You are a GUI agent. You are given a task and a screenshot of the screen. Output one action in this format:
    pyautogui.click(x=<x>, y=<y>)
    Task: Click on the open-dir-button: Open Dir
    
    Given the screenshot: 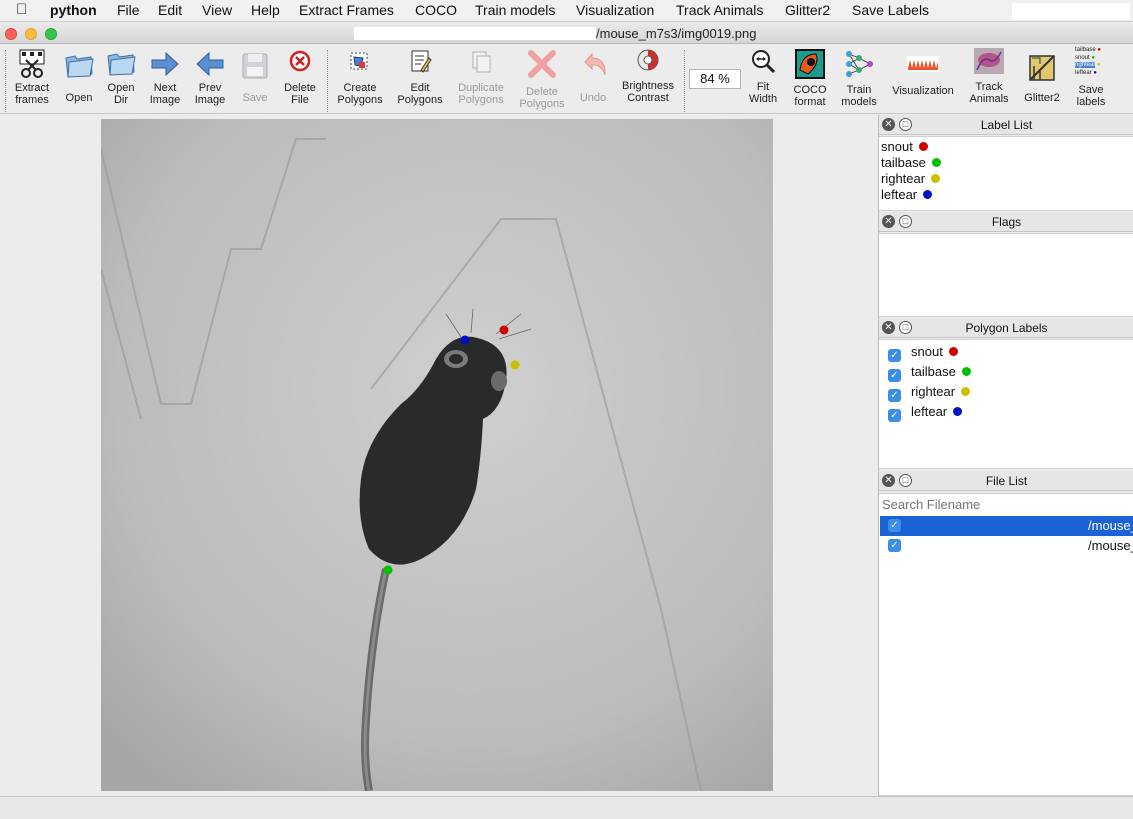 What is the action you would take?
    pyautogui.click(x=121, y=78)
    